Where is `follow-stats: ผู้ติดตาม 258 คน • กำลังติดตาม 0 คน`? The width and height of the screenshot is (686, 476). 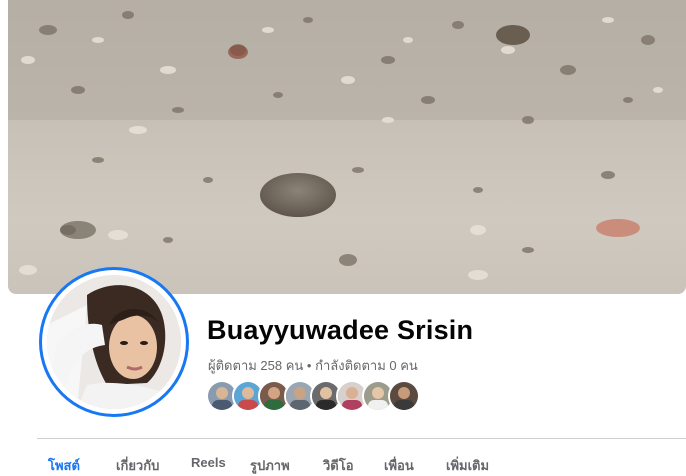
follow-stats: ผู้ติดตาม 258 คน • กำลังติดตาม 0 คน is located at coordinates (313, 365).